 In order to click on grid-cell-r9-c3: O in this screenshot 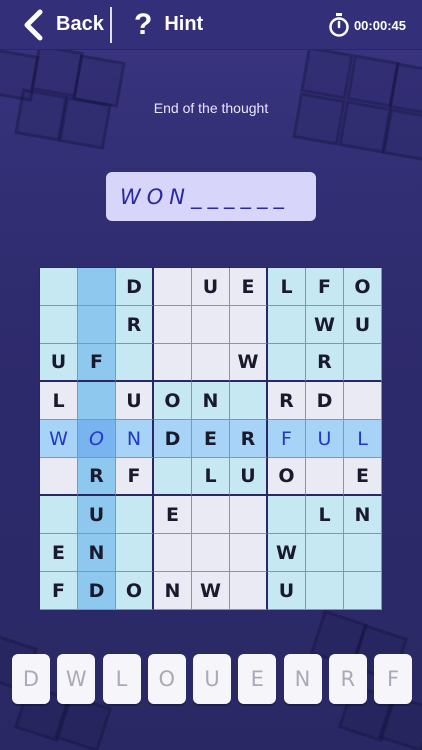, I will do `click(135, 591)`.